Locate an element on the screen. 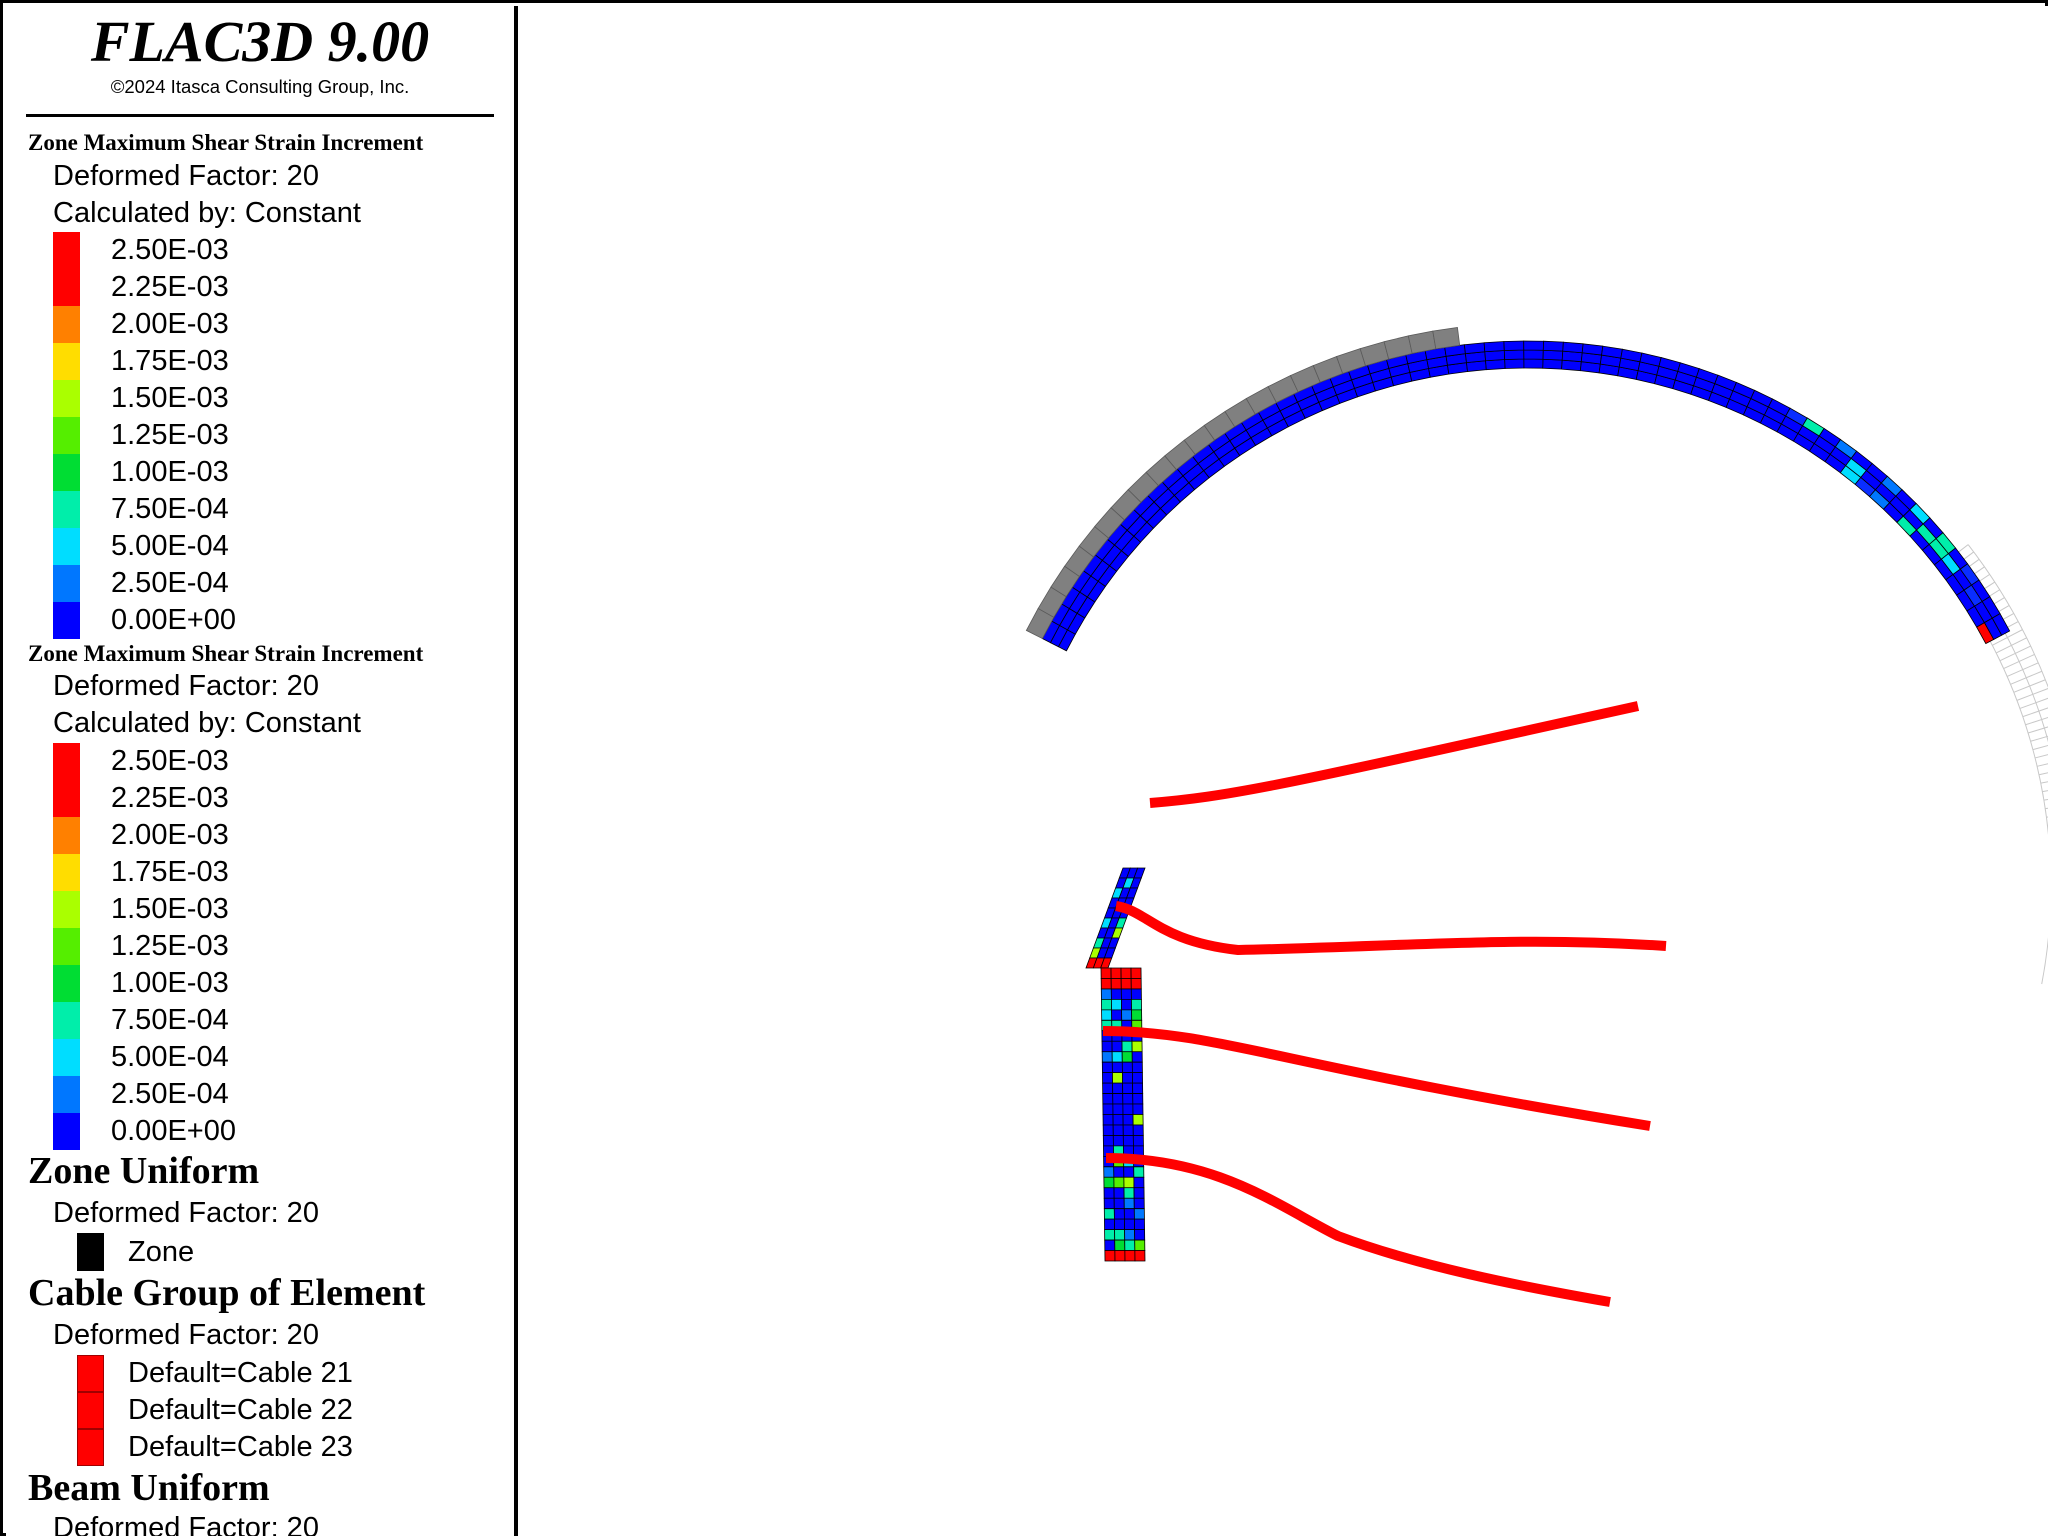  colorbar-tick-label: 0.00E+00 is located at coordinates (173, 1131).